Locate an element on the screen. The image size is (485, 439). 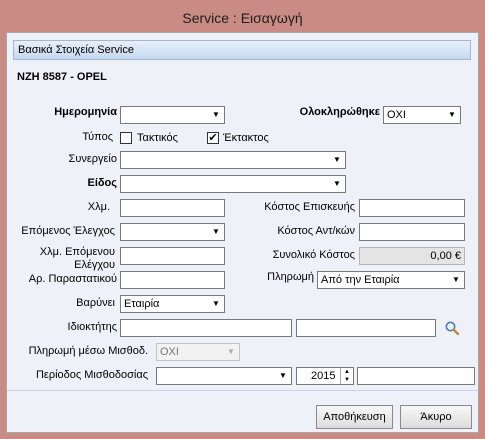
type-regular-checkbox is located at coordinates (126, 138).